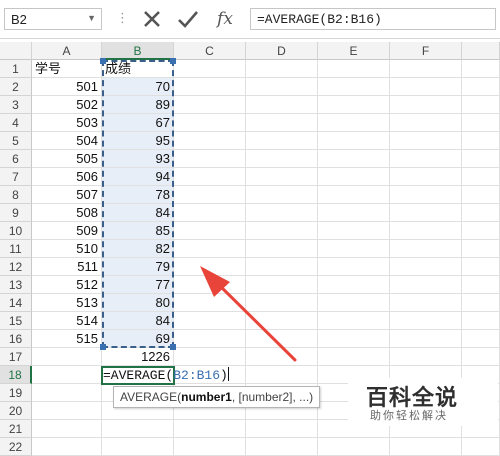 This screenshot has height=456, width=500. I want to click on watermark-subtitle: 助你轻松解决, so click(409, 416).